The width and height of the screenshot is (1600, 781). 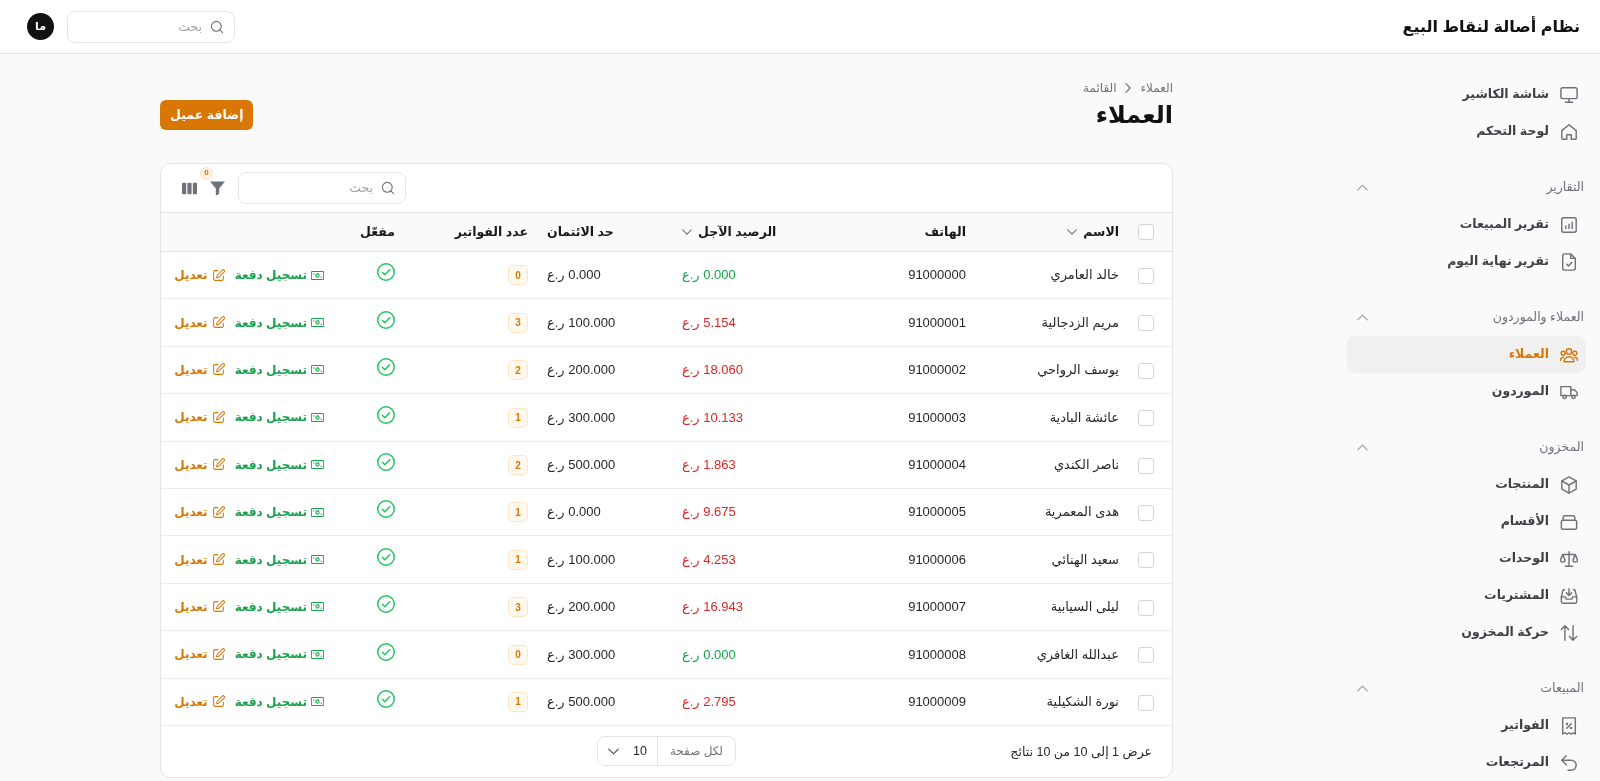 What do you see at coordinates (881, 417) in the screenshot?
I see `phone-number: 91000003` at bounding box center [881, 417].